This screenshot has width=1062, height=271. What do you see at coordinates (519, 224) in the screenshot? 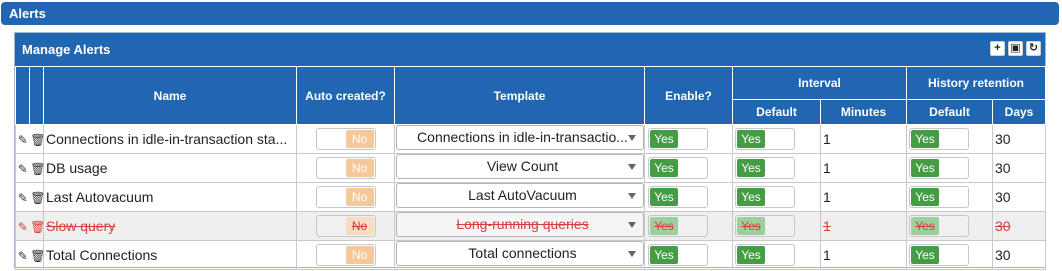
I see `template-select: Long-running queries` at bounding box center [519, 224].